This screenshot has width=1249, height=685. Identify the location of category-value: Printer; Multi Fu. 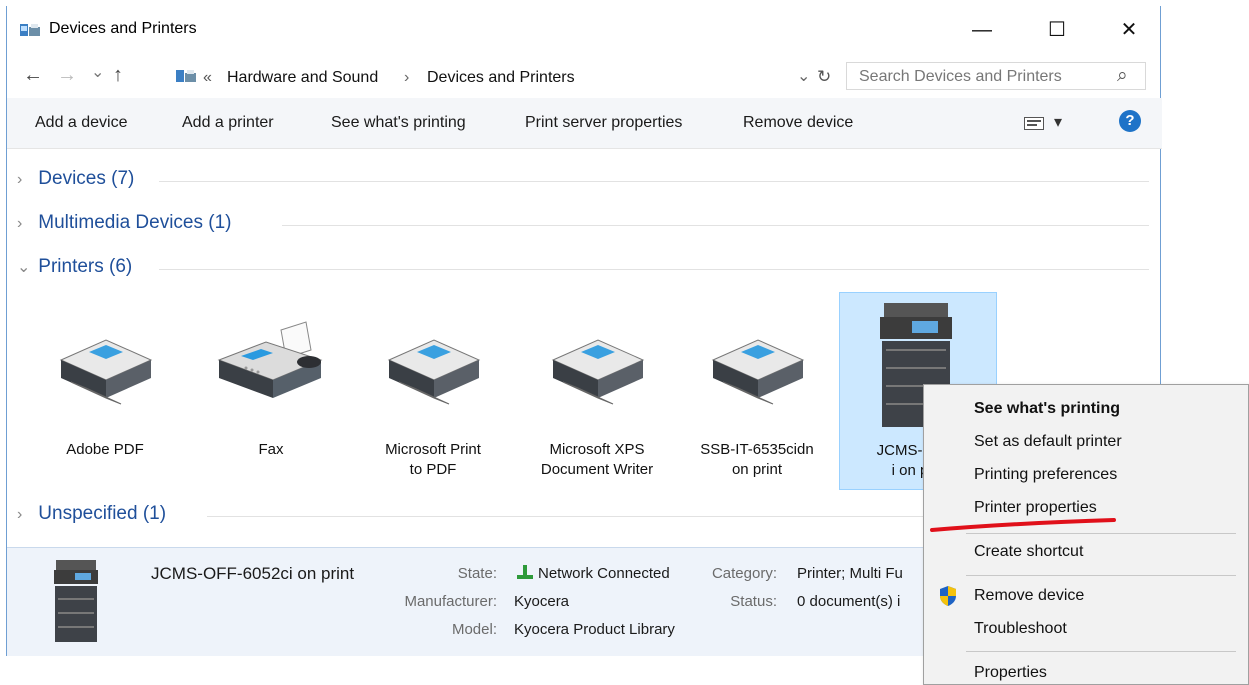
(850, 573).